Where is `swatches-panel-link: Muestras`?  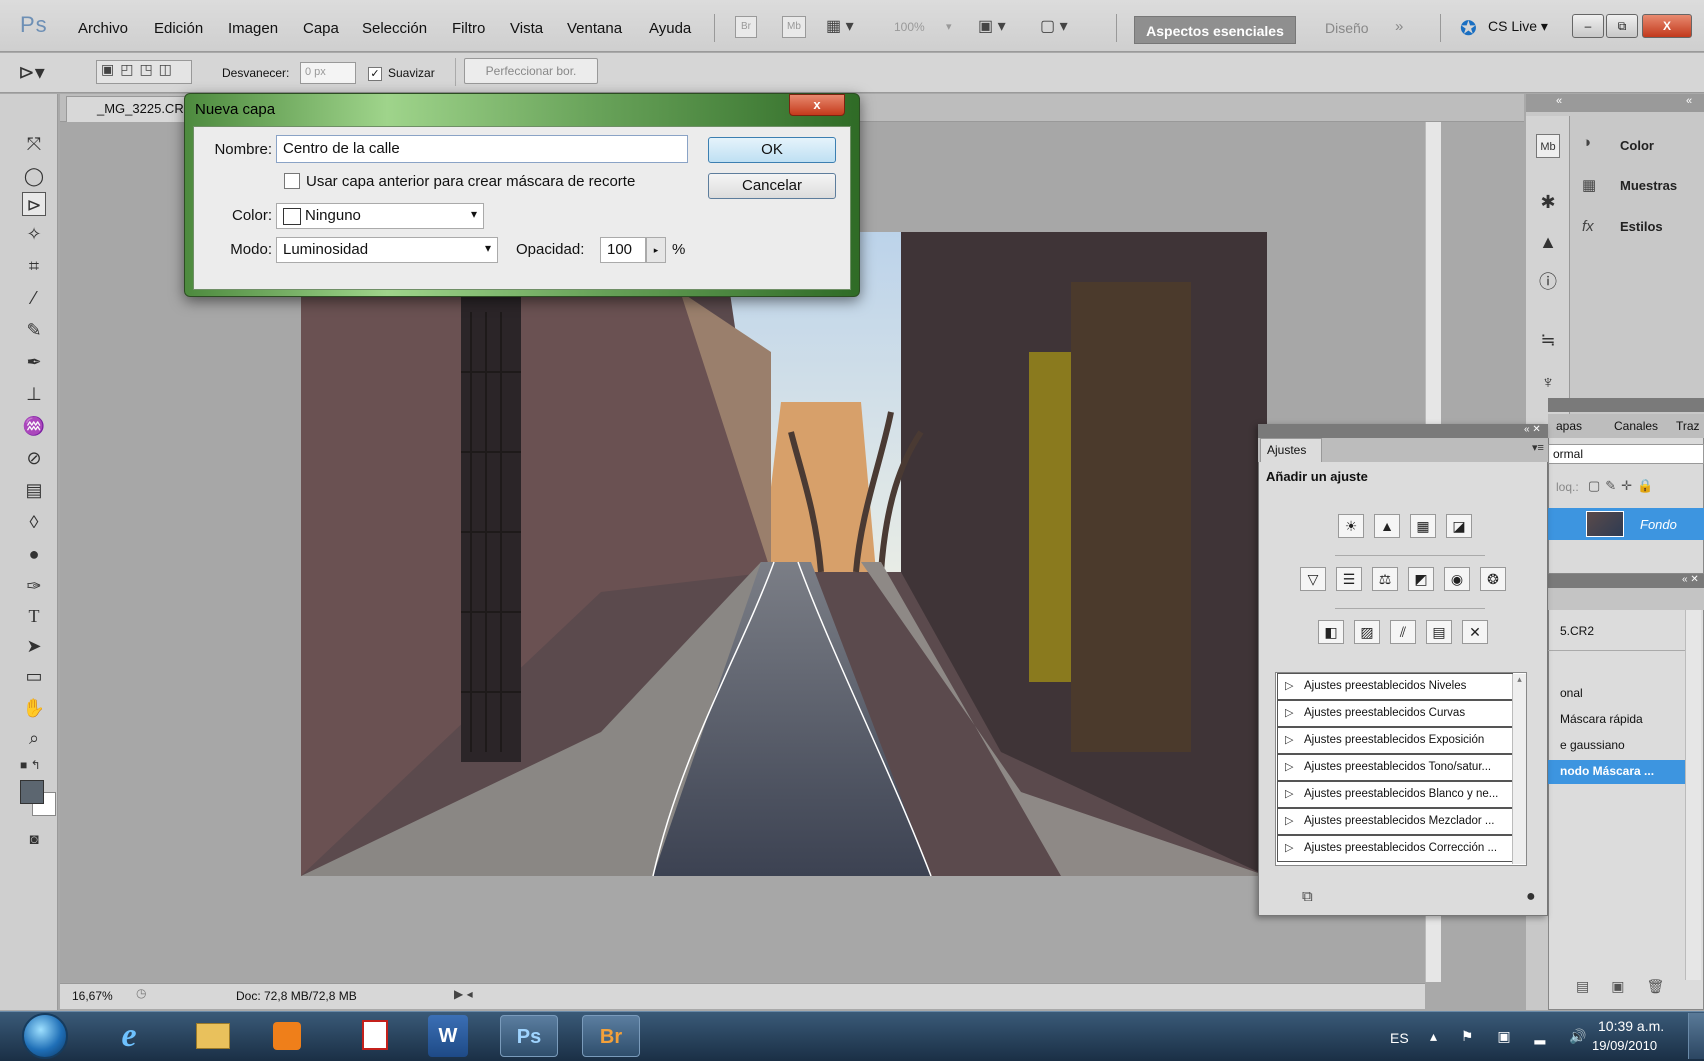 swatches-panel-link: Muestras is located at coordinates (1648, 185).